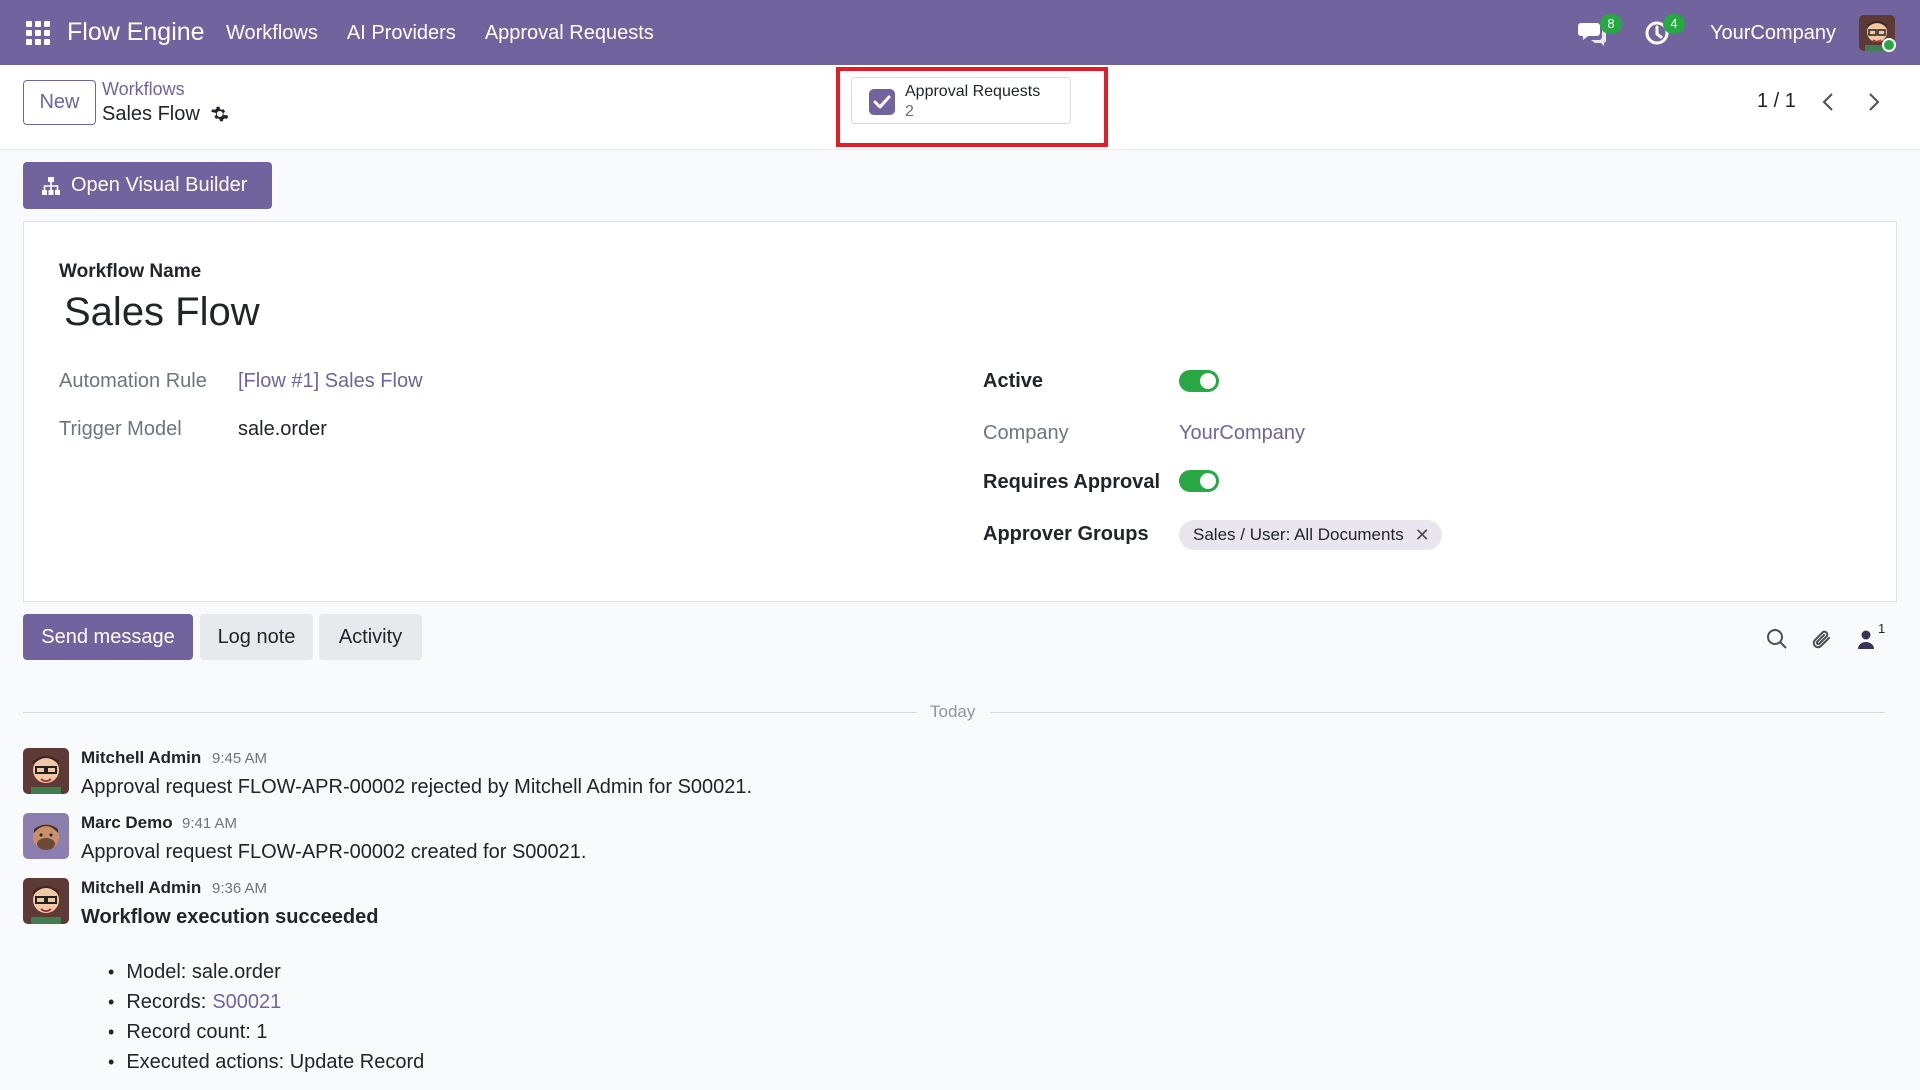  Describe the element at coordinates (143, 89) in the screenshot. I see `breadcrumb-workflows: Workflows` at that location.